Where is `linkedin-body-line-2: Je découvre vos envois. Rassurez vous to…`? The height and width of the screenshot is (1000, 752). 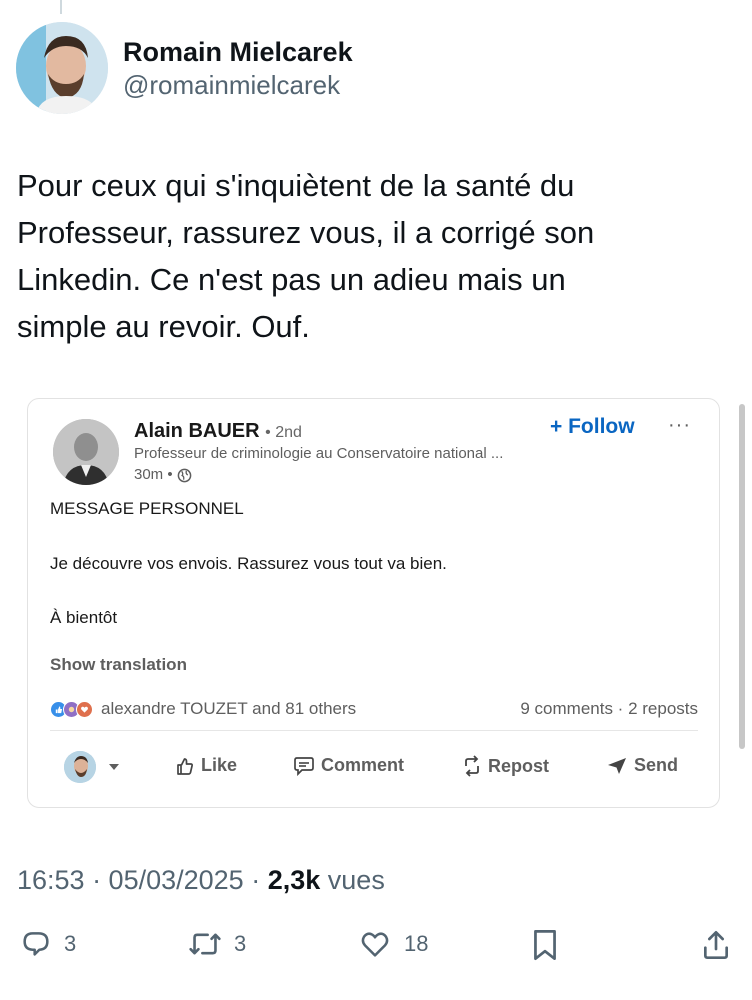
linkedin-body-line-2: Je découvre vos envois. Rassurez vous to… is located at coordinates (248, 563).